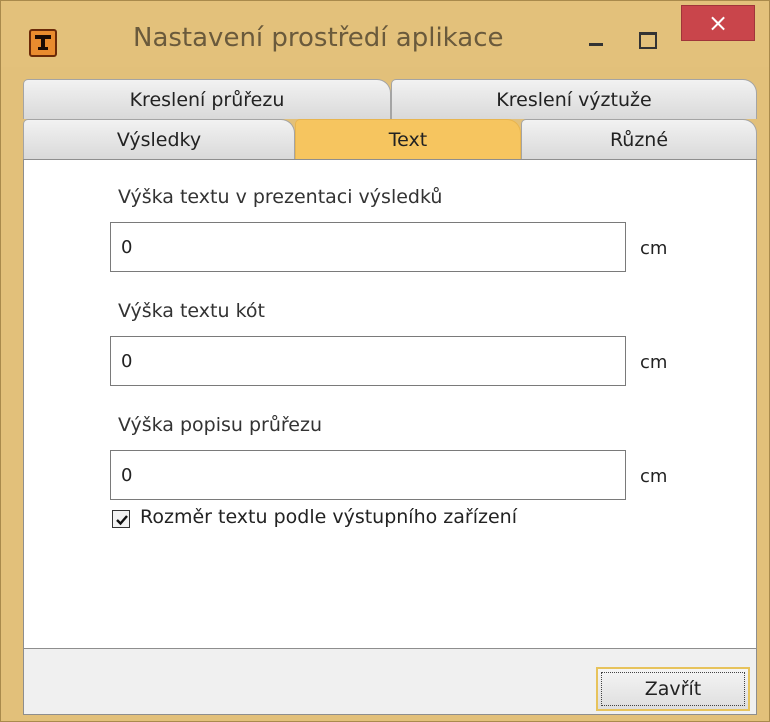 This screenshot has width=770, height=722. I want to click on checkmark-icon, so click(122, 520).